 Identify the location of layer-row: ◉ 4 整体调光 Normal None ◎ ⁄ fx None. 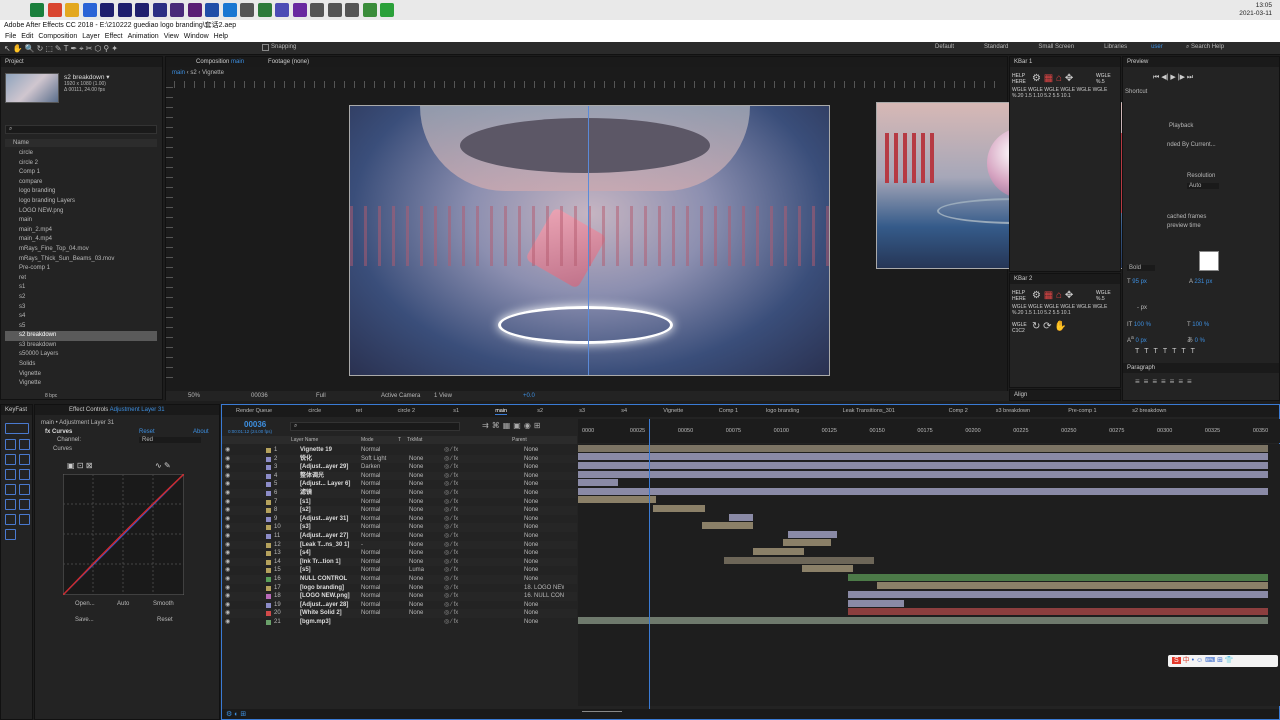
(399, 476).